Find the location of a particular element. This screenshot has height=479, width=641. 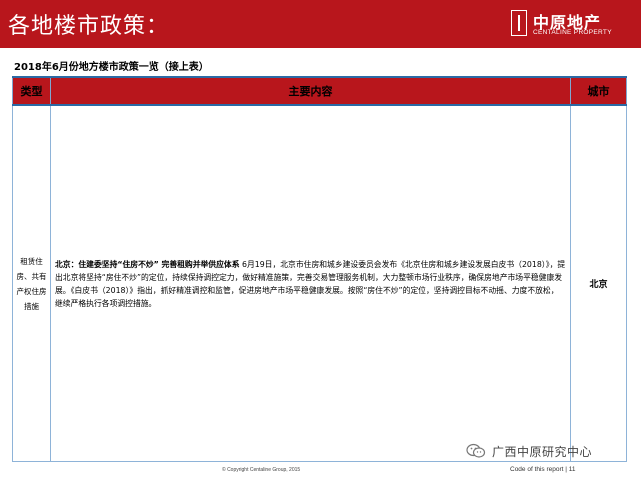

header-main-content: 主要内容 is located at coordinates (310, 91).